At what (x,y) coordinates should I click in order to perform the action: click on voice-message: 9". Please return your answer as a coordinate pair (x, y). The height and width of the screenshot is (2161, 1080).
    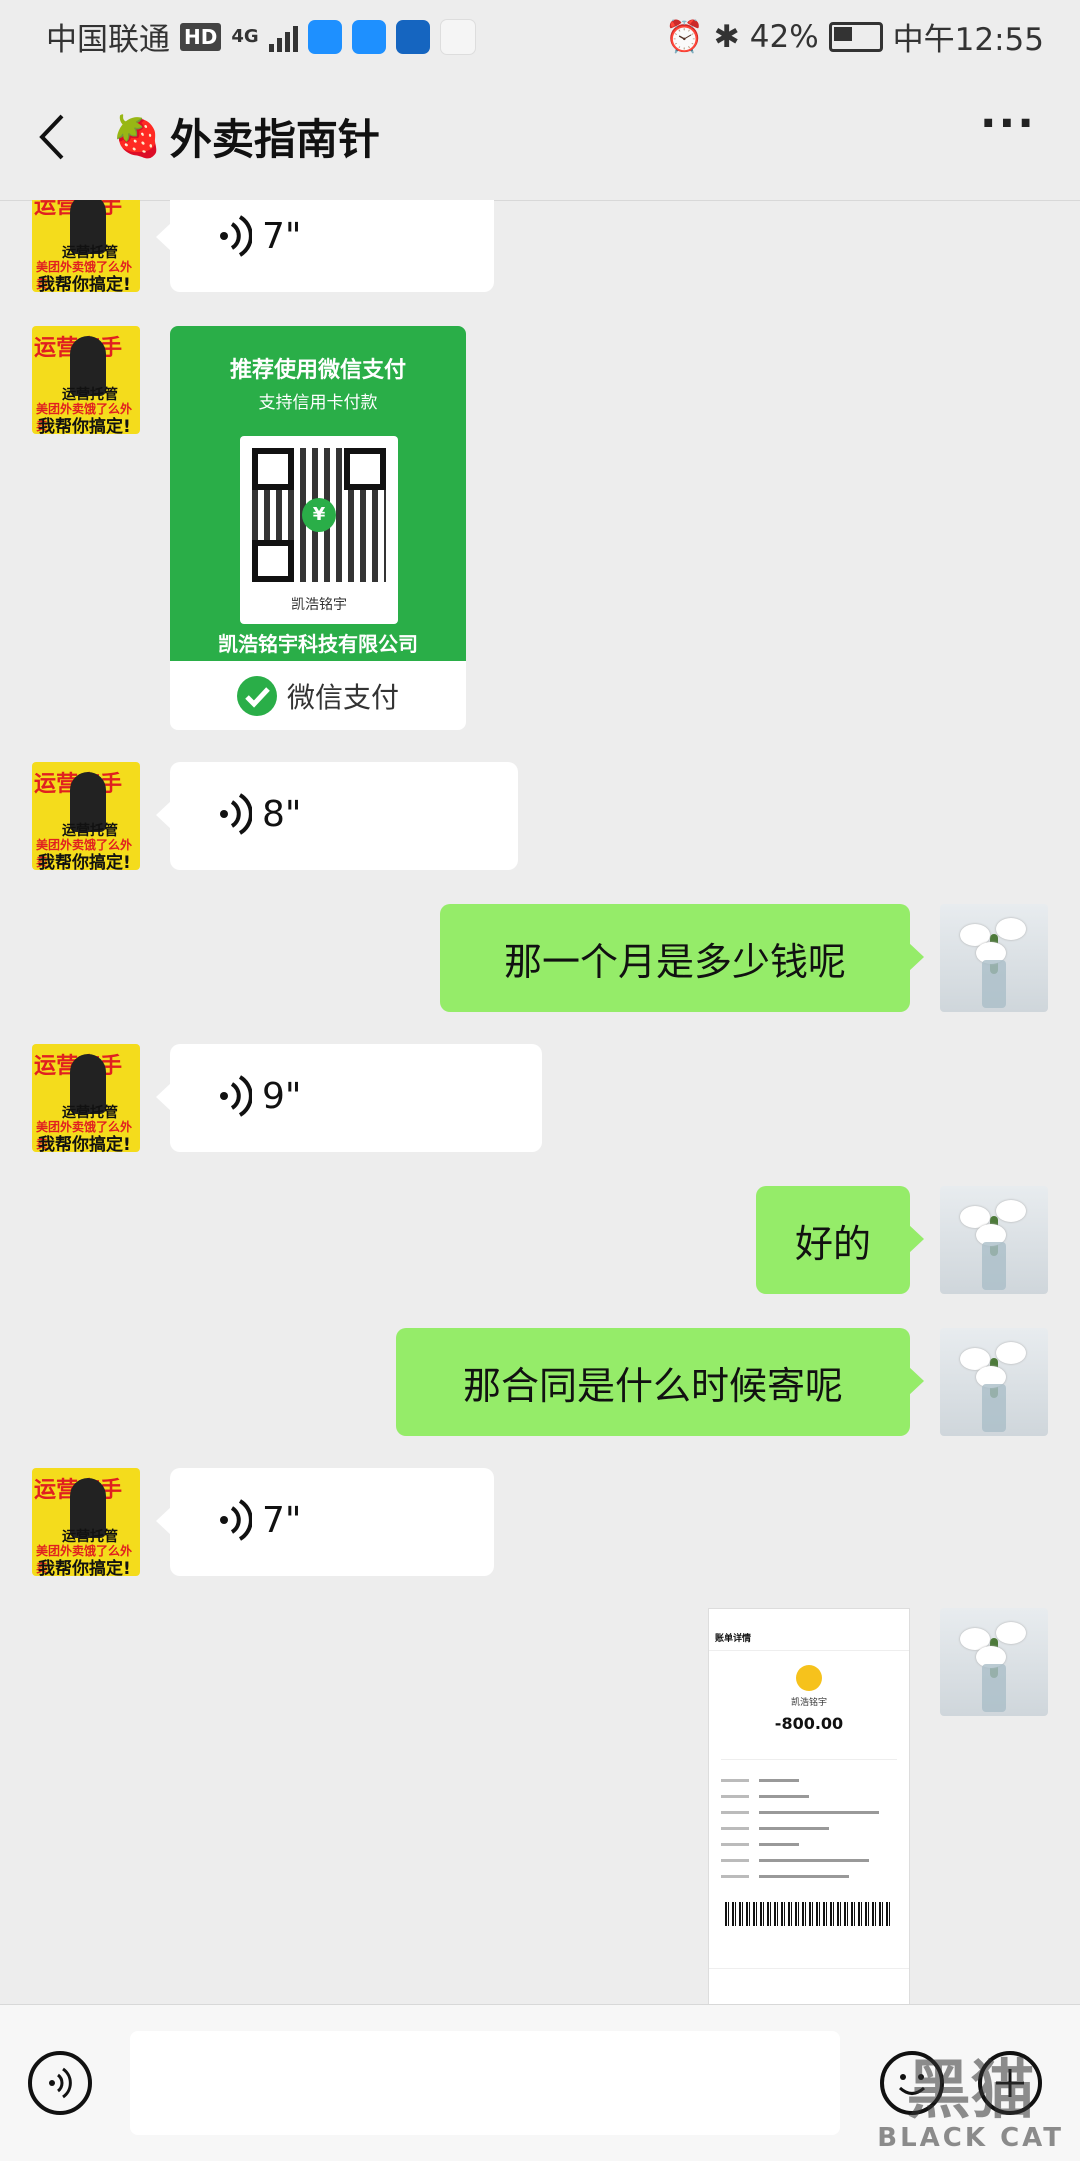
    Looking at the image, I should click on (349, 1098).